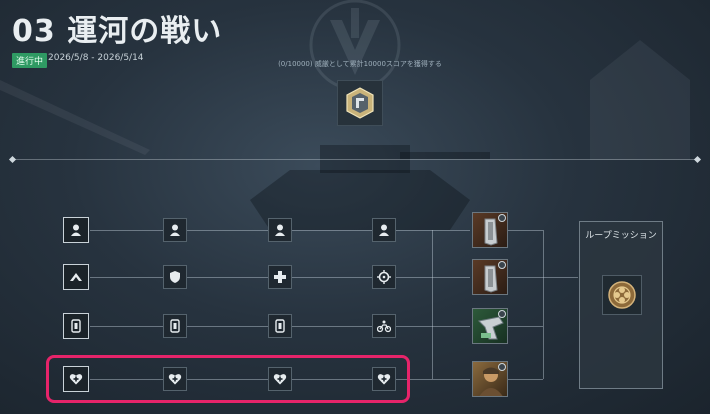 The width and height of the screenshot is (710, 414). I want to click on objective-text: (0/10000) 威厳として累計10000スコアを獲得する, so click(360, 64).